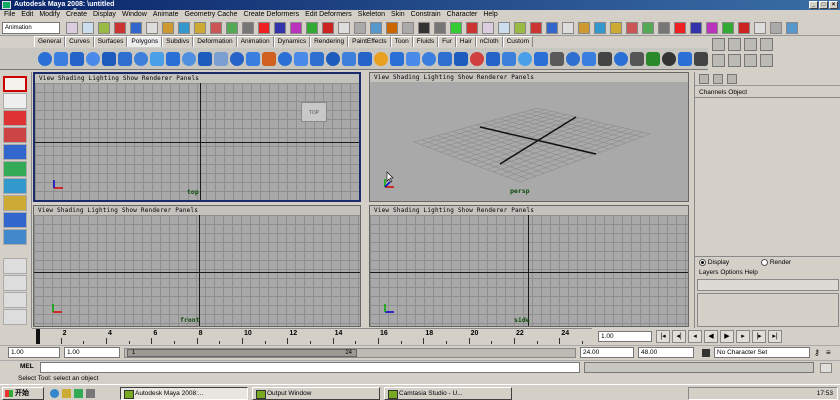 The image size is (840, 400). Describe the element at coordinates (743, 336) in the screenshot. I see `step-forward-key-button: ▸` at that location.